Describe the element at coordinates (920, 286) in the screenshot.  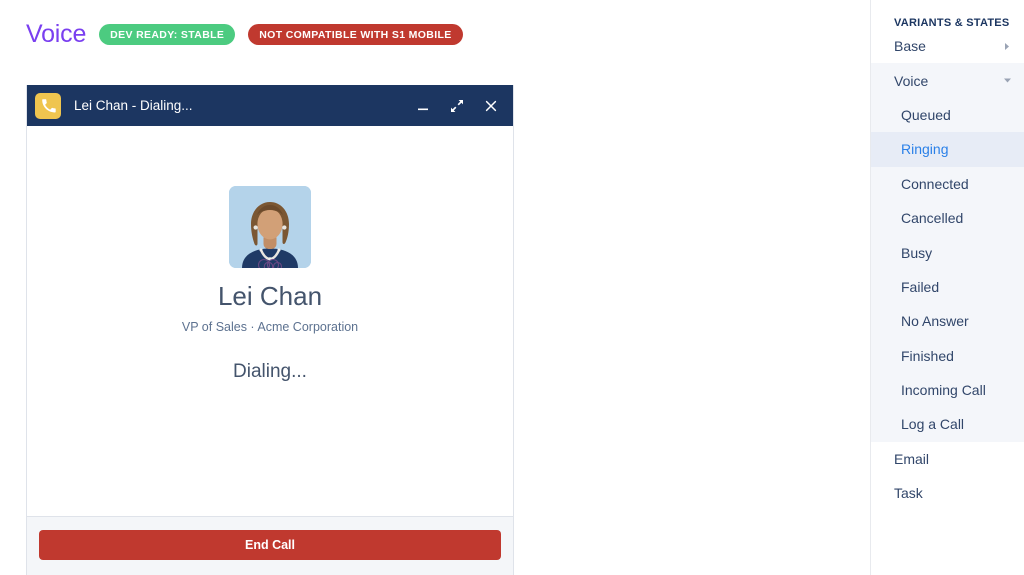
I see `sidebar-item-label: Failed` at that location.